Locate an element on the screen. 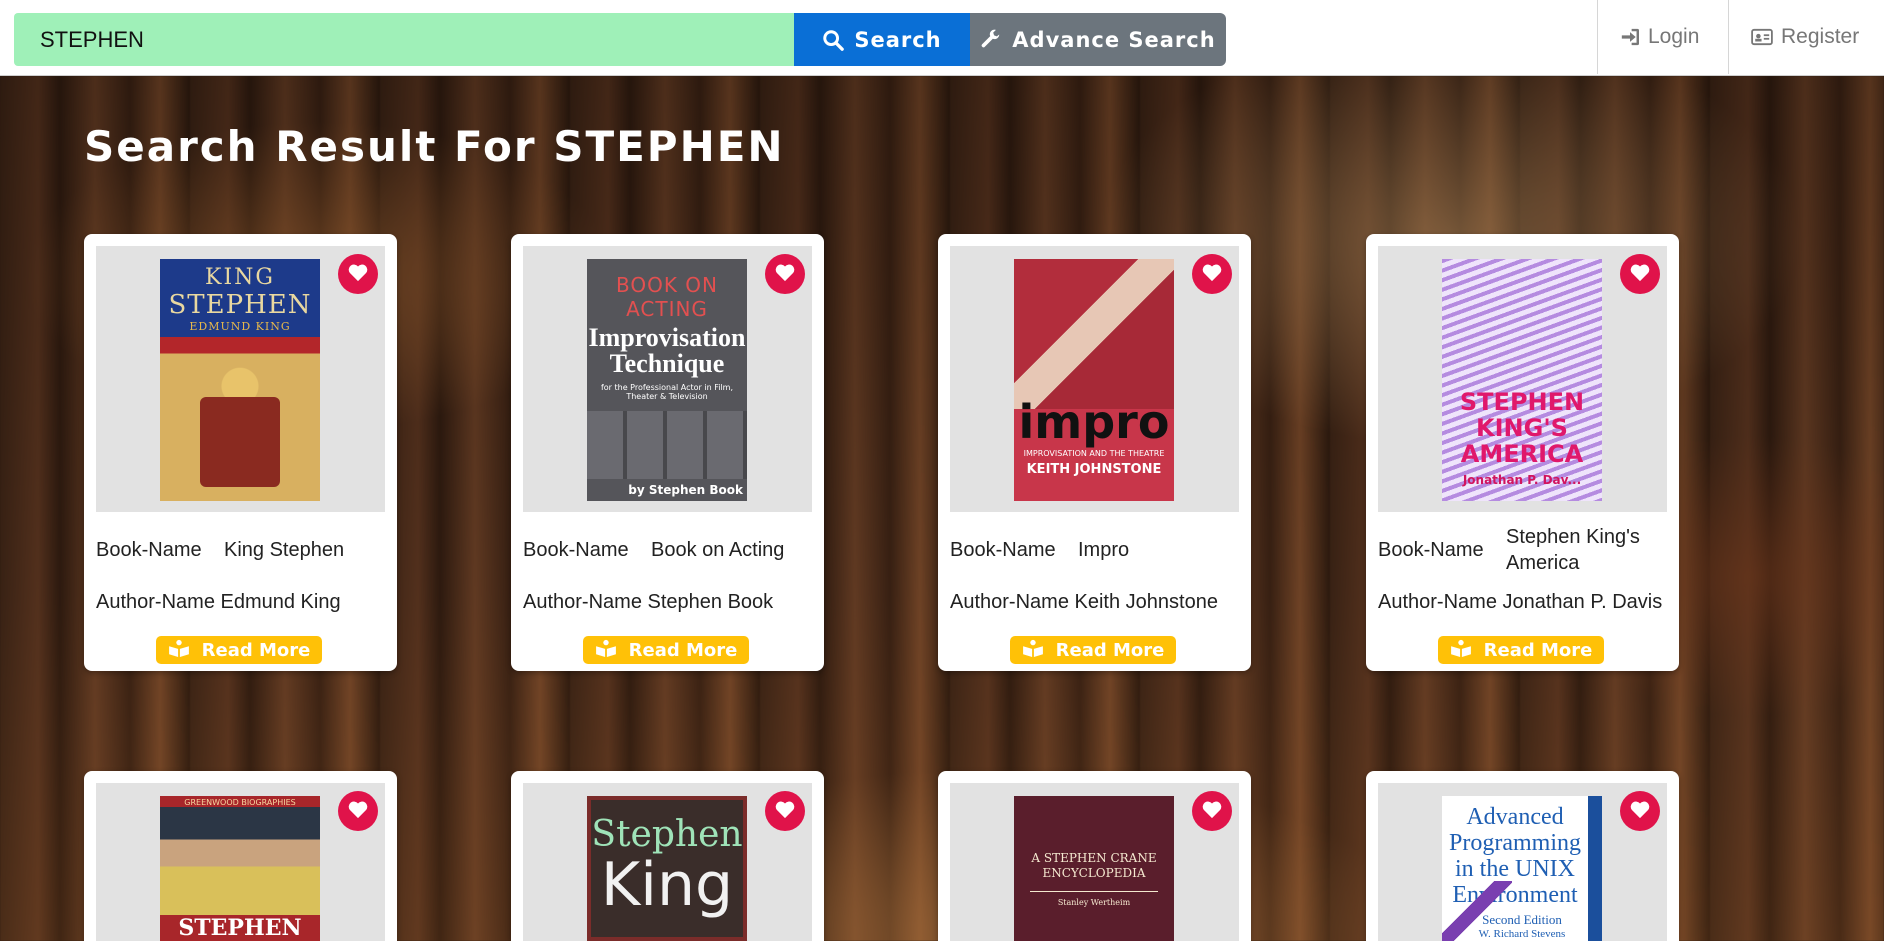 This screenshot has height=941, width=1884. cover-text: GREENWOOD BIOGRAPHIES is located at coordinates (240, 802).